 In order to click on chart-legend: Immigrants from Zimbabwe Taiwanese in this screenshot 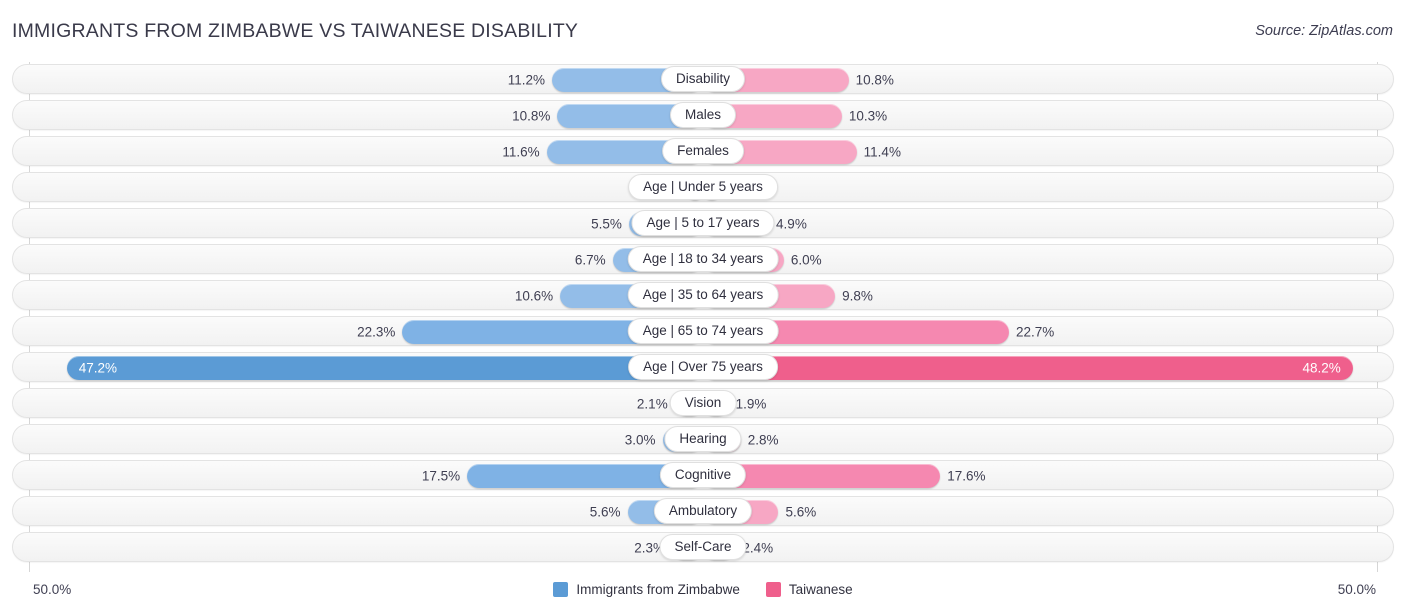, I will do `click(703, 589)`.